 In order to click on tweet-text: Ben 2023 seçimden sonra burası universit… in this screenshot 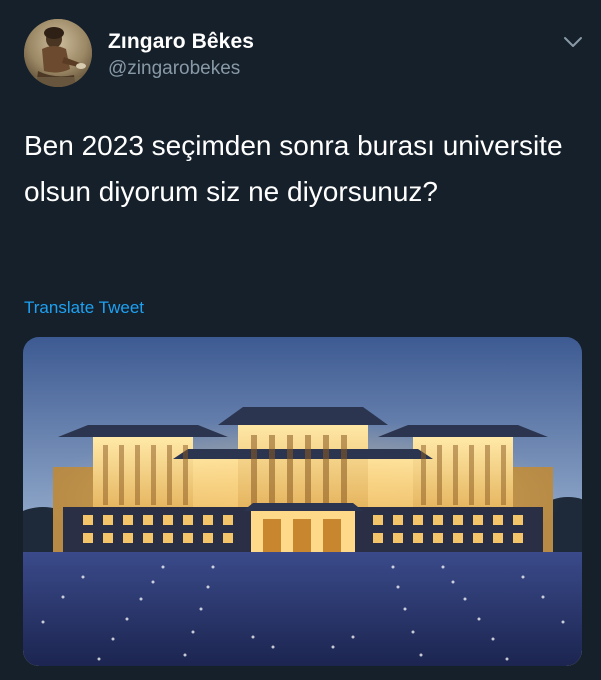, I will do `click(293, 168)`.